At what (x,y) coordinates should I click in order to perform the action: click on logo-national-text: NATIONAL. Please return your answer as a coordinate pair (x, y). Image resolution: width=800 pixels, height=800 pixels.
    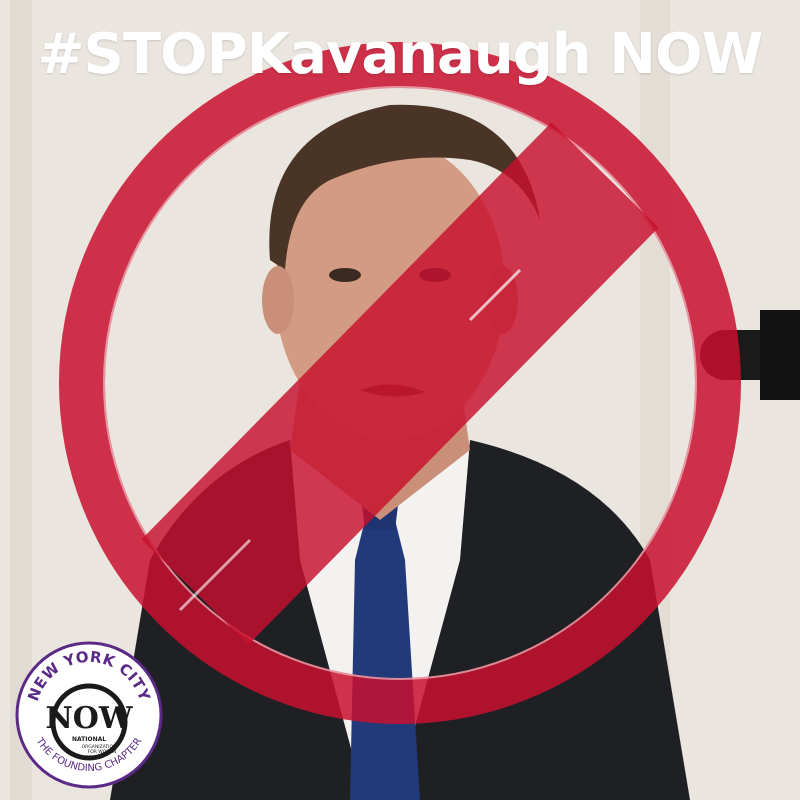
    Looking at the image, I should click on (89, 739).